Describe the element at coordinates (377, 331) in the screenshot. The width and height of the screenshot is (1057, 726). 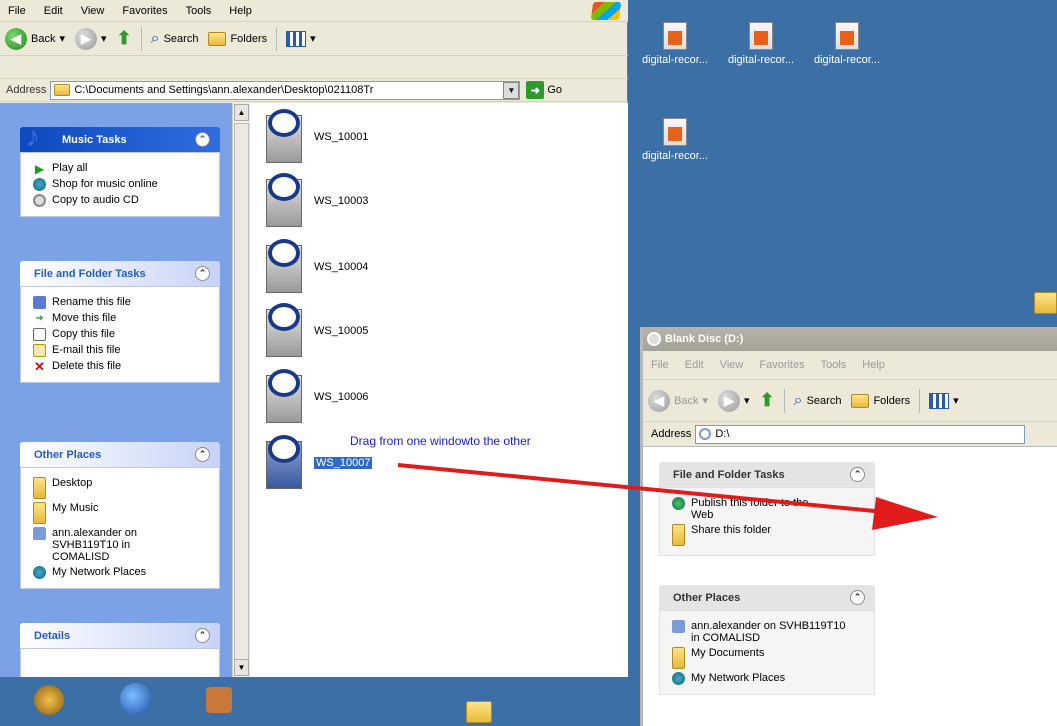
I see `file-item: WS_10005` at that location.